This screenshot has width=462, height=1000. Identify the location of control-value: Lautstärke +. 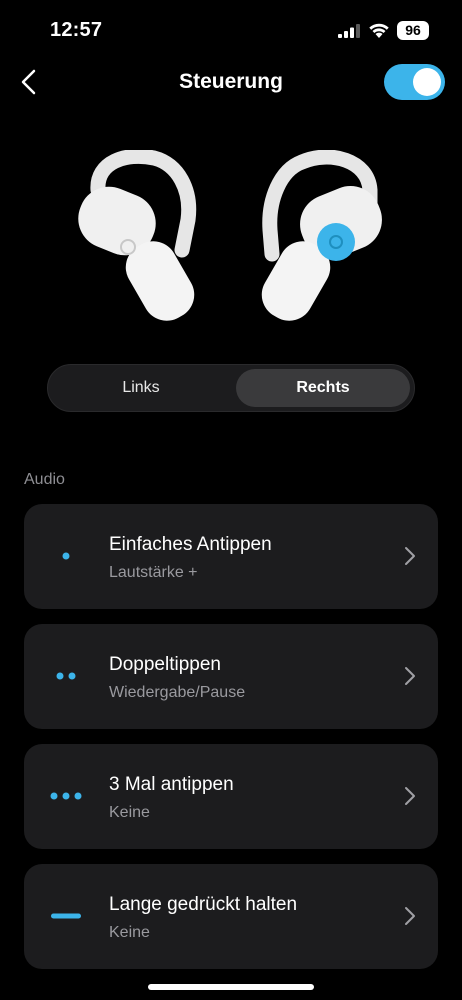
(153, 572).